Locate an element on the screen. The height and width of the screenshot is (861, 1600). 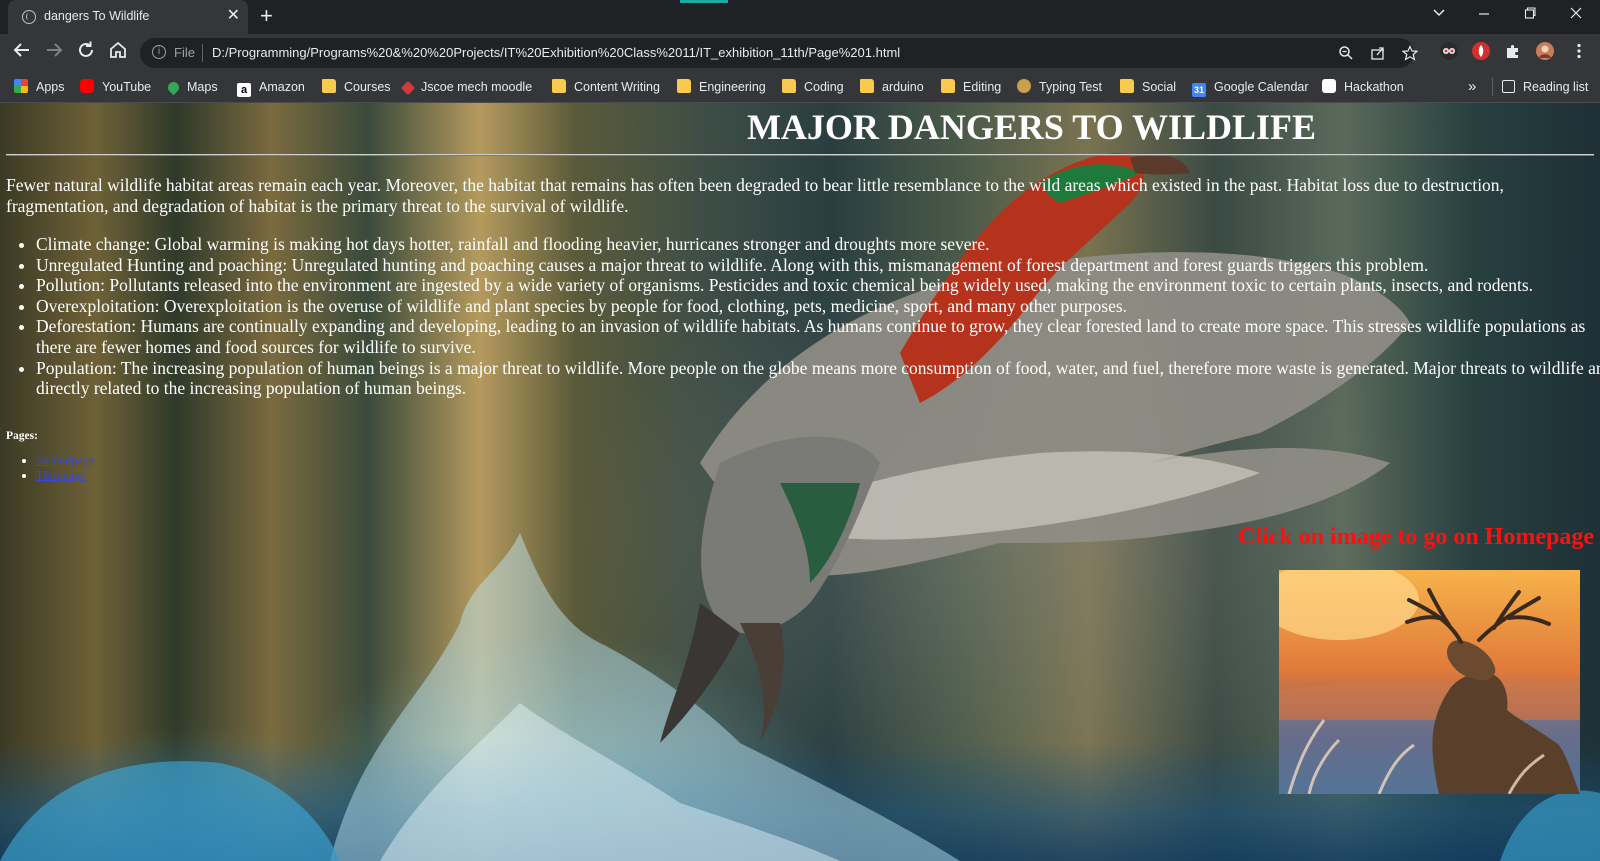
bookmark-amazon: a Amazon is located at coordinates (271, 87).